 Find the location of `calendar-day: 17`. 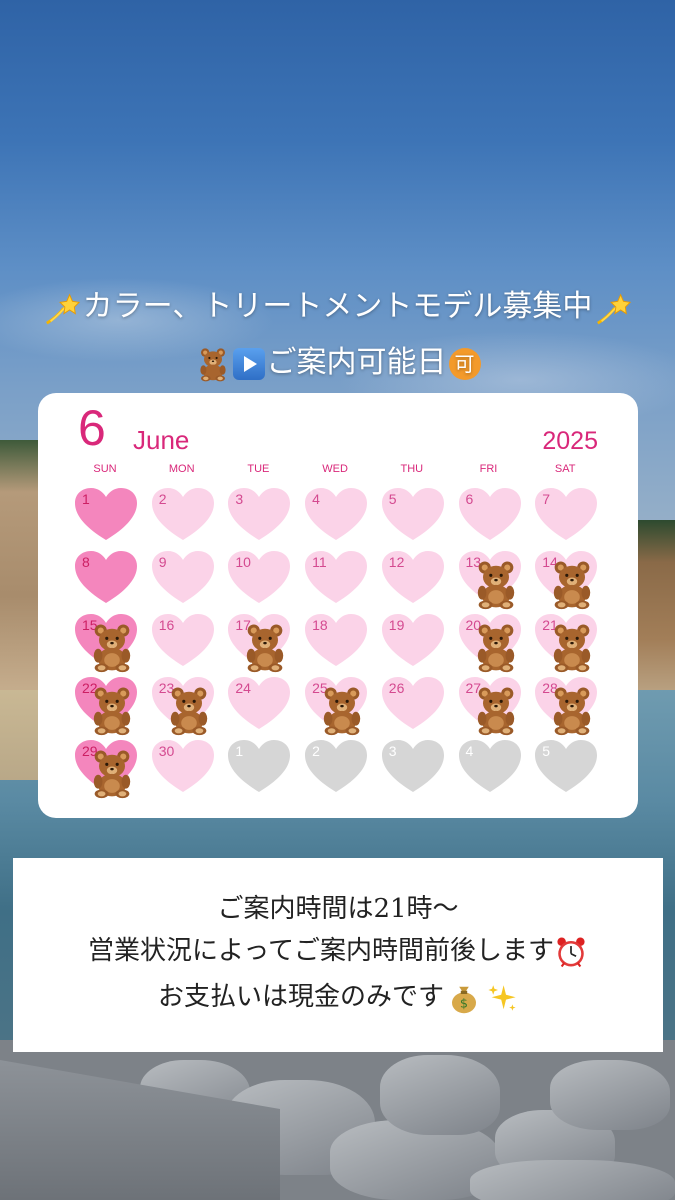

calendar-day: 17 is located at coordinates (258, 641).